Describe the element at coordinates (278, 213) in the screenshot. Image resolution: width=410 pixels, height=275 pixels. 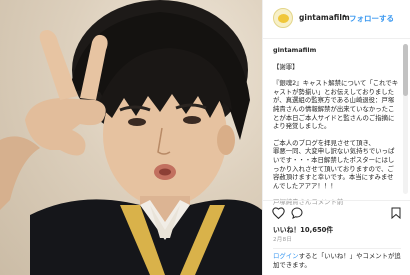
I see `heart-icon` at that location.